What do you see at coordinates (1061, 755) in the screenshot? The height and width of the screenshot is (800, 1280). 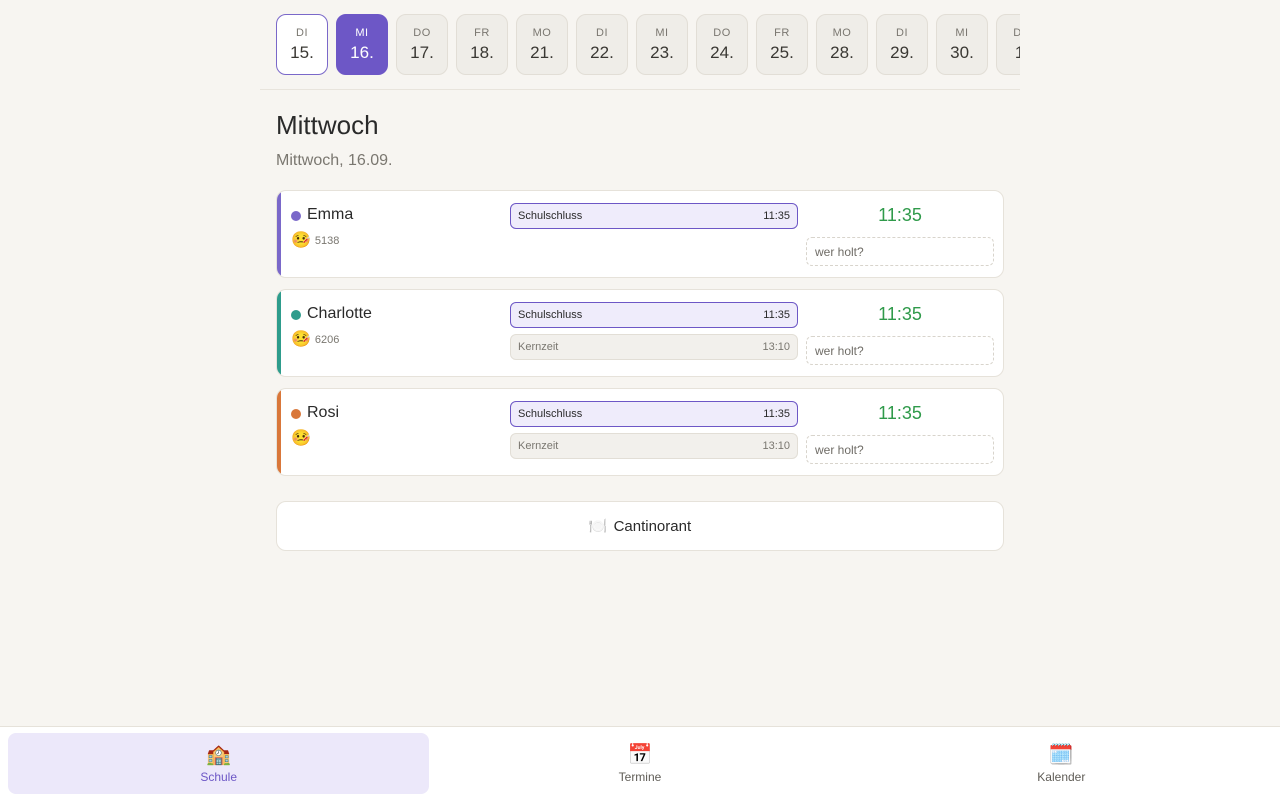 I see `spiral-calendar-icon: 🗓️` at bounding box center [1061, 755].